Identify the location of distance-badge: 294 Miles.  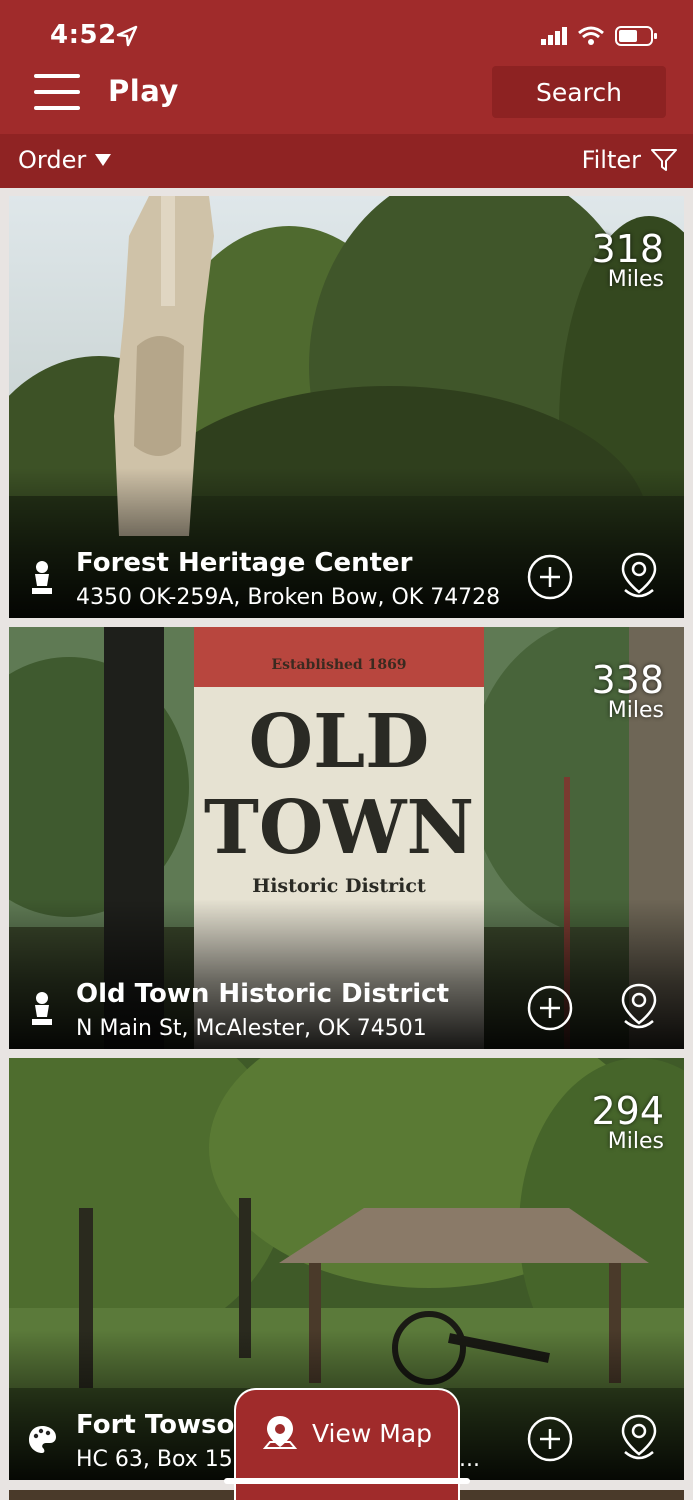
(627, 1123).